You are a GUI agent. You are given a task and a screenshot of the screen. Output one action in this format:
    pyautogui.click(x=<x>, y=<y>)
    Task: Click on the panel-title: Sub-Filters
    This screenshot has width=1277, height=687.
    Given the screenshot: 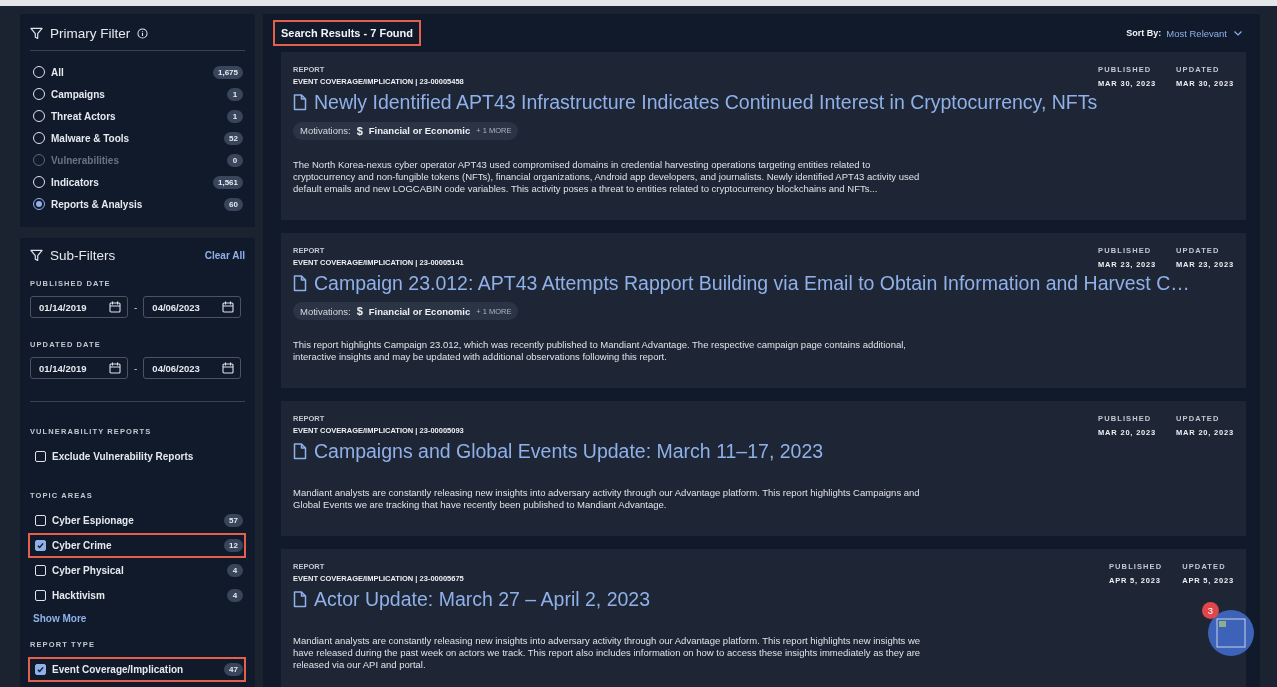 What is the action you would take?
    pyautogui.click(x=83, y=255)
    